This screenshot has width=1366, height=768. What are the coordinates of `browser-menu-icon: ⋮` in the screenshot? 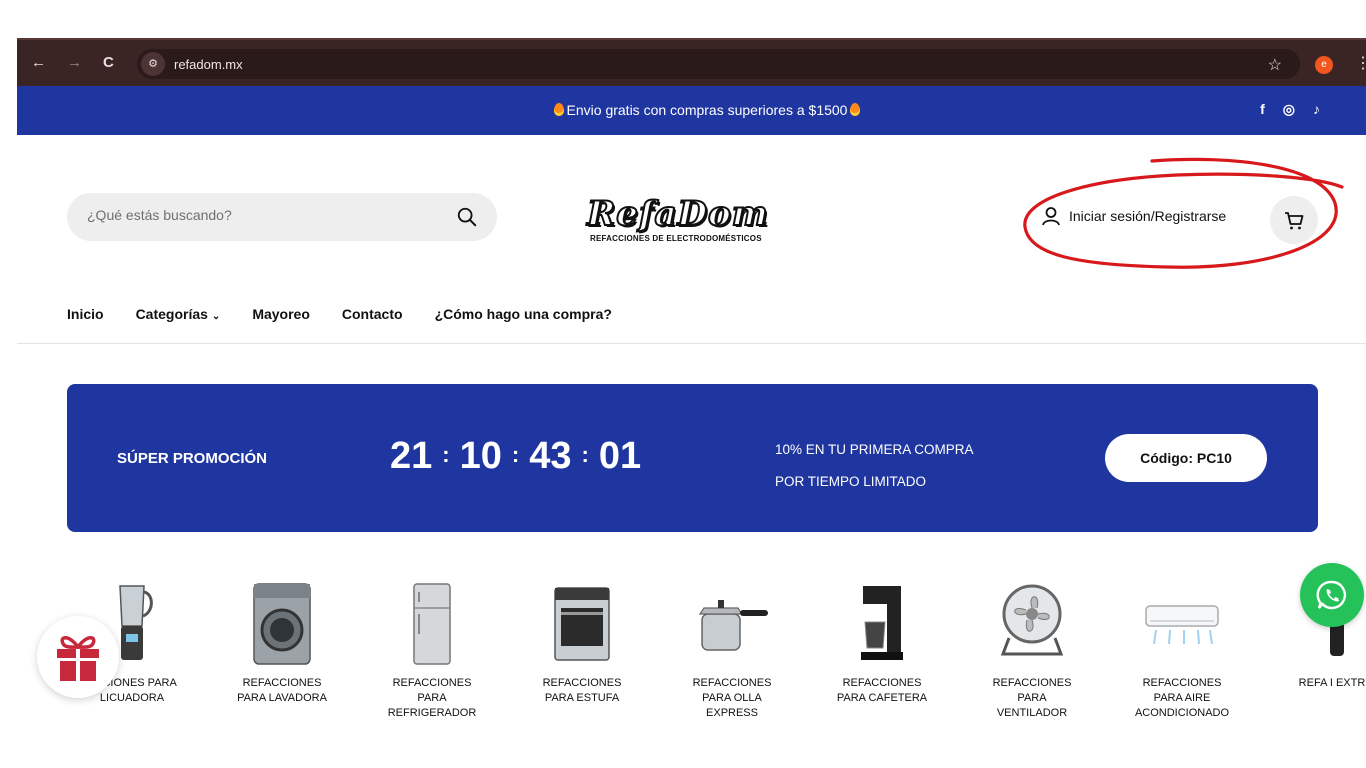 It's located at (1360, 63).